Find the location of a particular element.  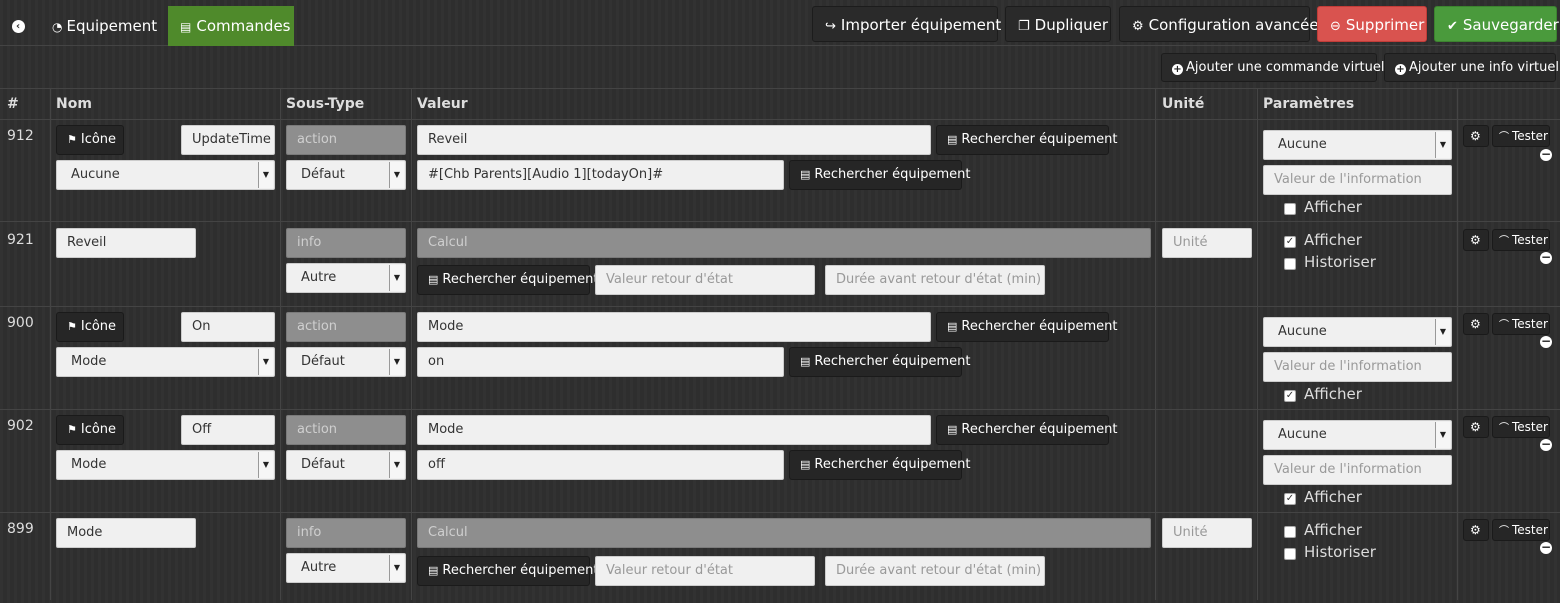

value-input: on is located at coordinates (600, 362).